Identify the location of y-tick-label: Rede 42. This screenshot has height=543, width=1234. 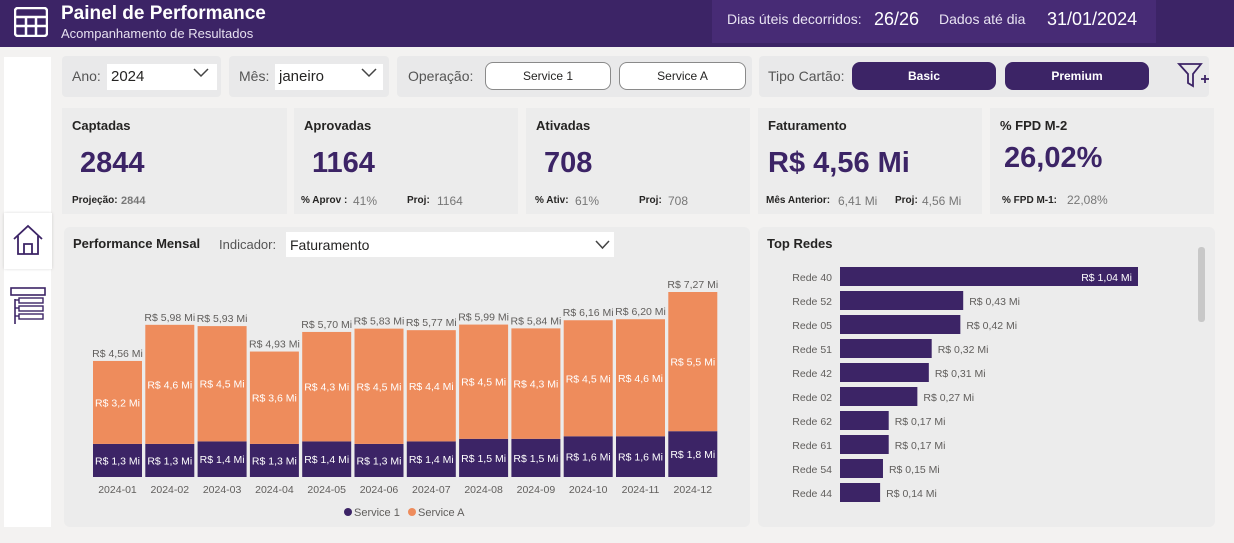
(812, 374).